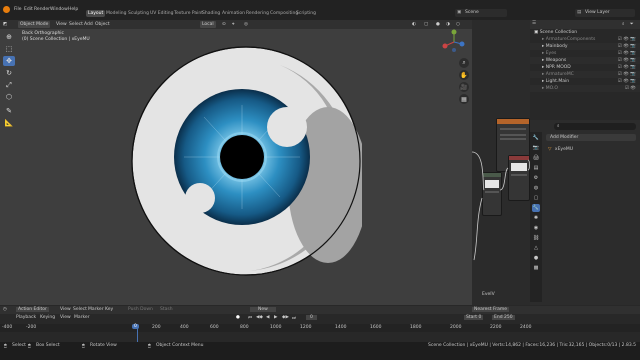  I want to click on camera-icon: 🎥, so click(464, 87).